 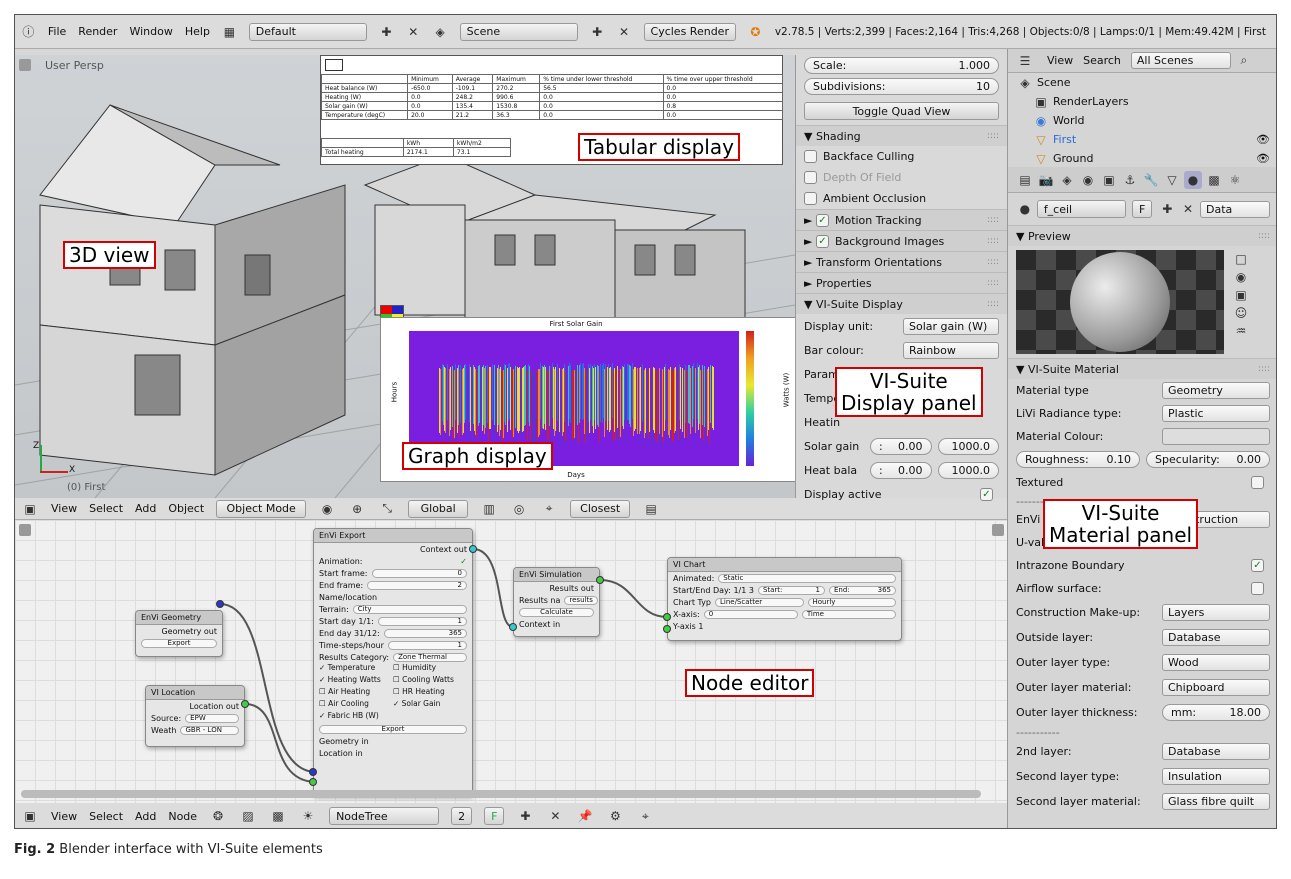 What do you see at coordinates (25, 530) in the screenshot?
I see `node-editor-corner-icon` at bounding box center [25, 530].